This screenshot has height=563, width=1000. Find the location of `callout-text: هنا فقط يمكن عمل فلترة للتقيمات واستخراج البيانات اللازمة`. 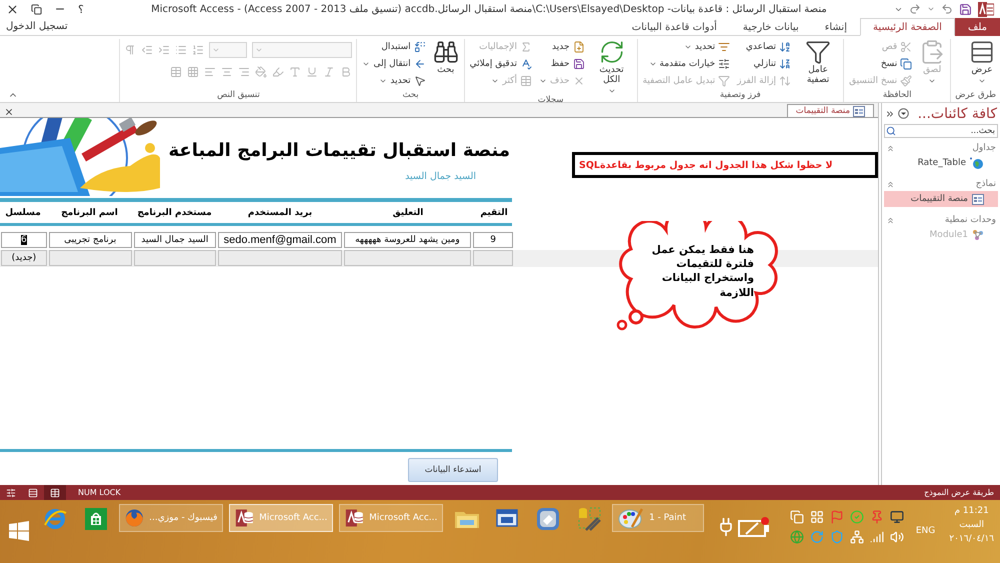

callout-text: هنا فقط يمكن عمل فلترة للتقيمات واستخراج البيانات اللازمة is located at coordinates (702, 271).